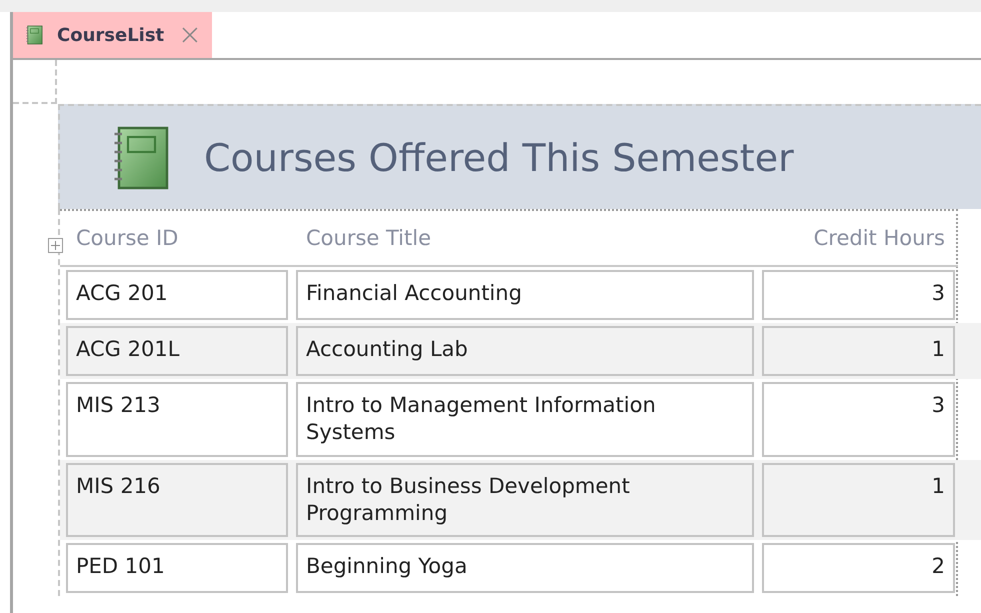 The image size is (981, 613). Describe the element at coordinates (55, 245) in the screenshot. I see `move-handle-icon` at that location.